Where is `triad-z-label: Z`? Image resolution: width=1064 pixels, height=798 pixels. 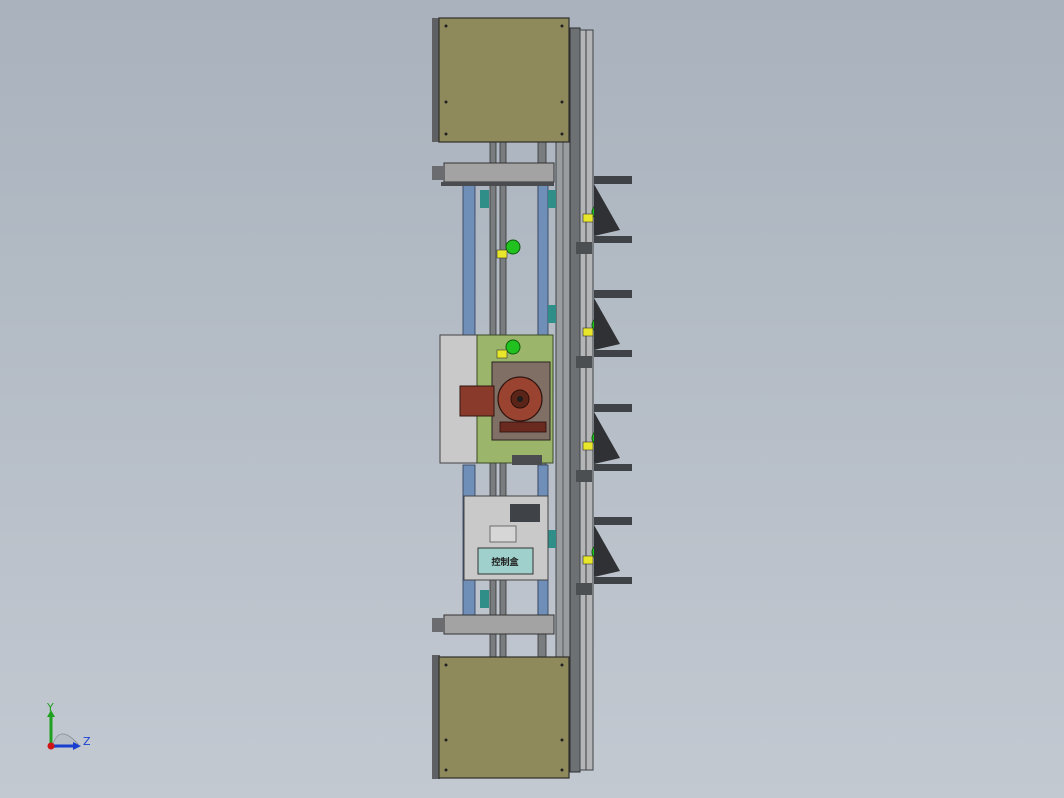 triad-z-label: Z is located at coordinates (87, 741).